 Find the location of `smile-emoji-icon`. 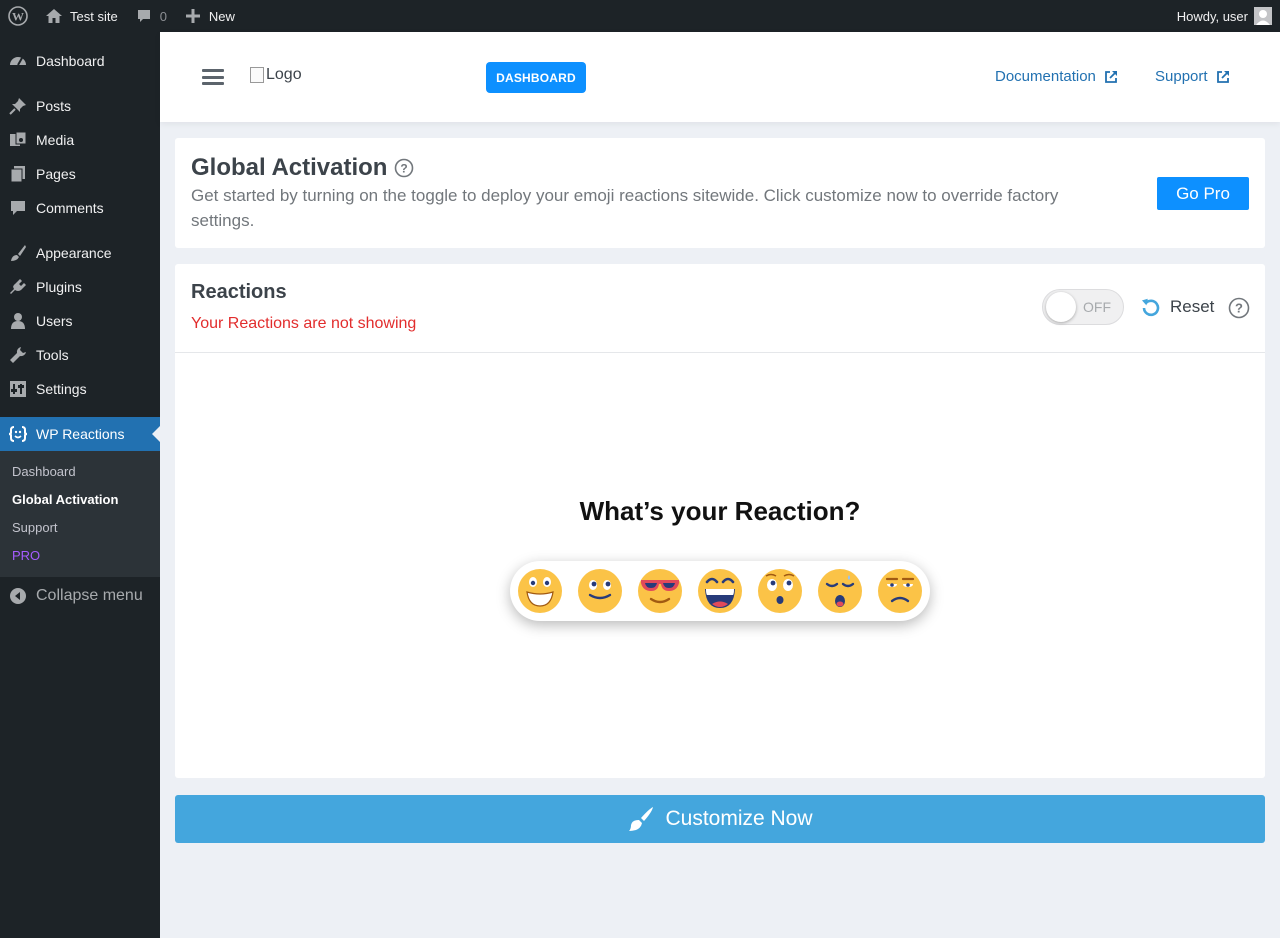

smile-emoji-icon is located at coordinates (600, 591).